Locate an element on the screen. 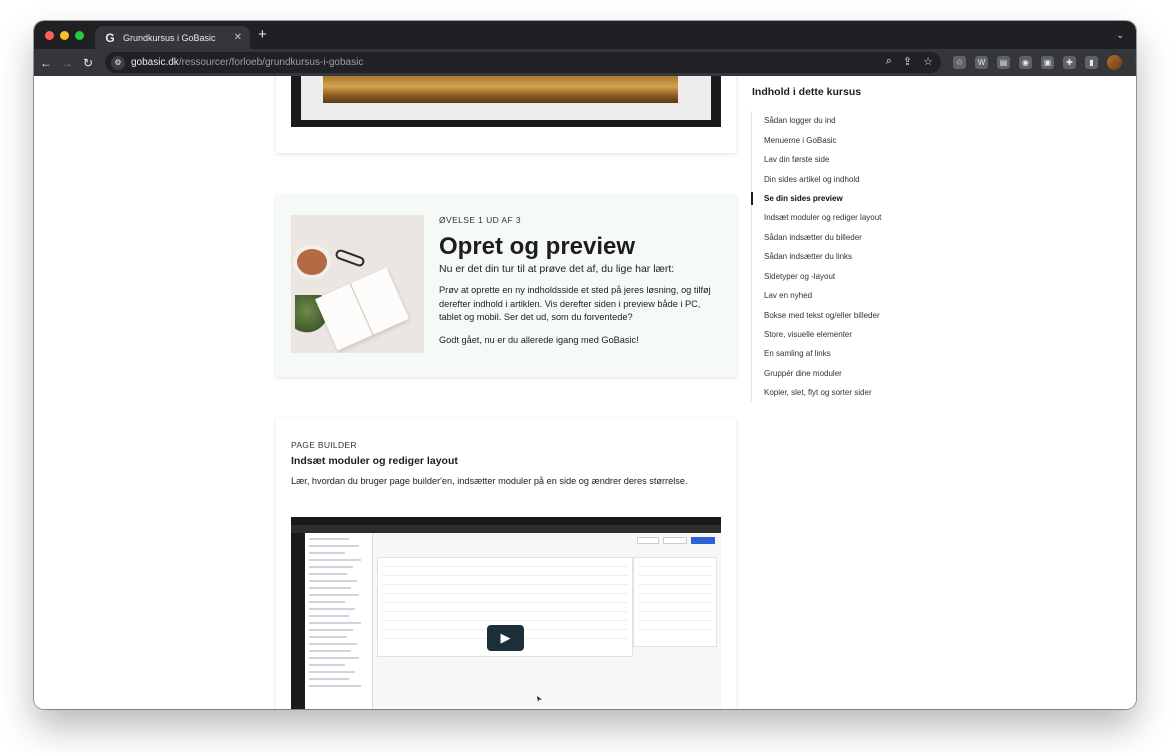 This screenshot has height=753, width=1170. maximize-window-button is located at coordinates (79, 35).